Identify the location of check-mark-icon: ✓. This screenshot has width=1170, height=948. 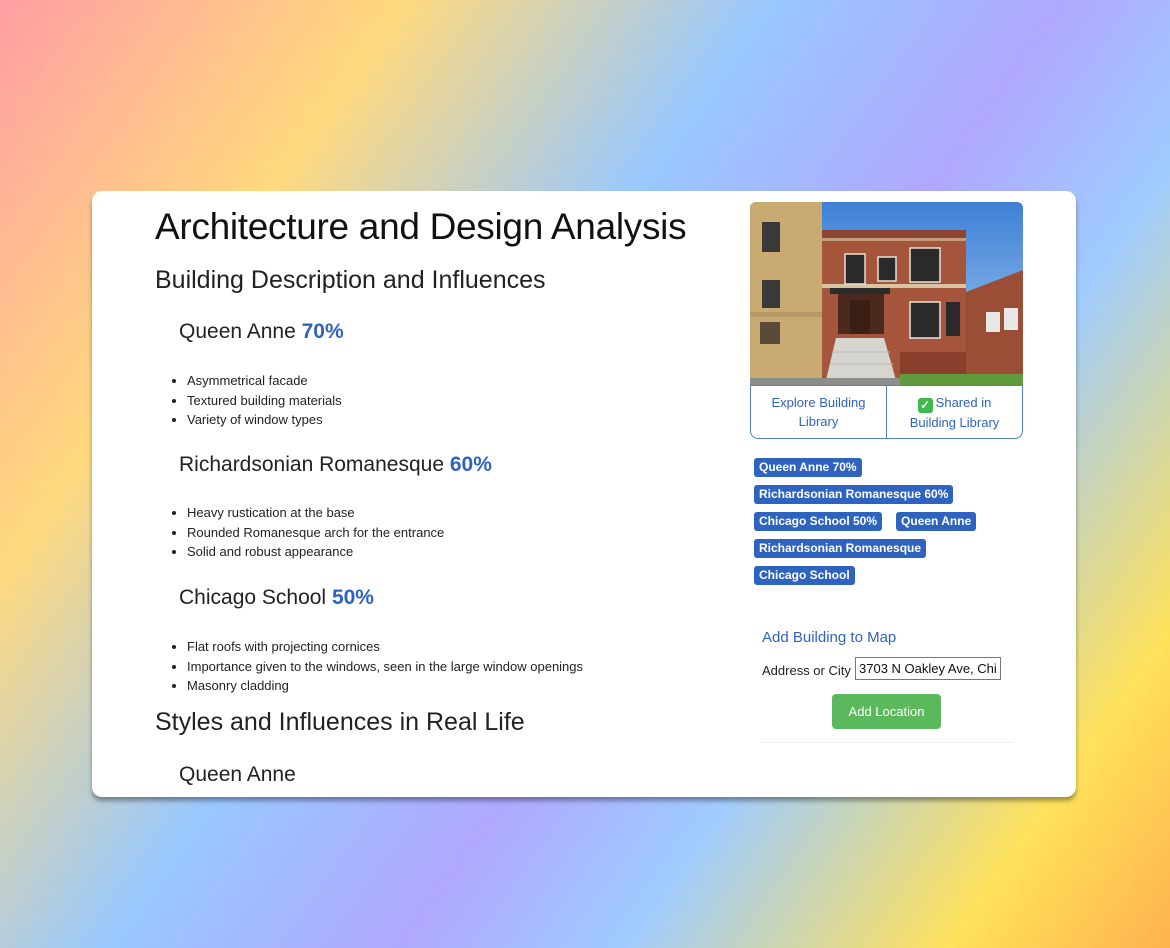
(925, 405).